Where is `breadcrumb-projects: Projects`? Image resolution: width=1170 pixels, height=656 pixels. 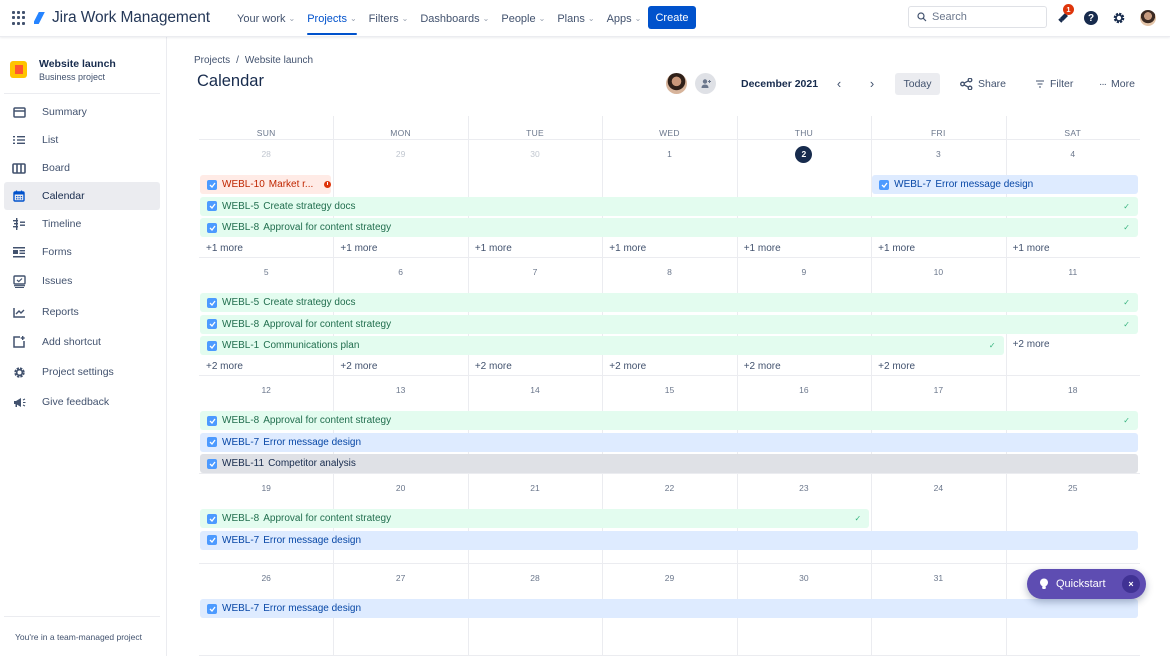 breadcrumb-projects: Projects is located at coordinates (212, 60).